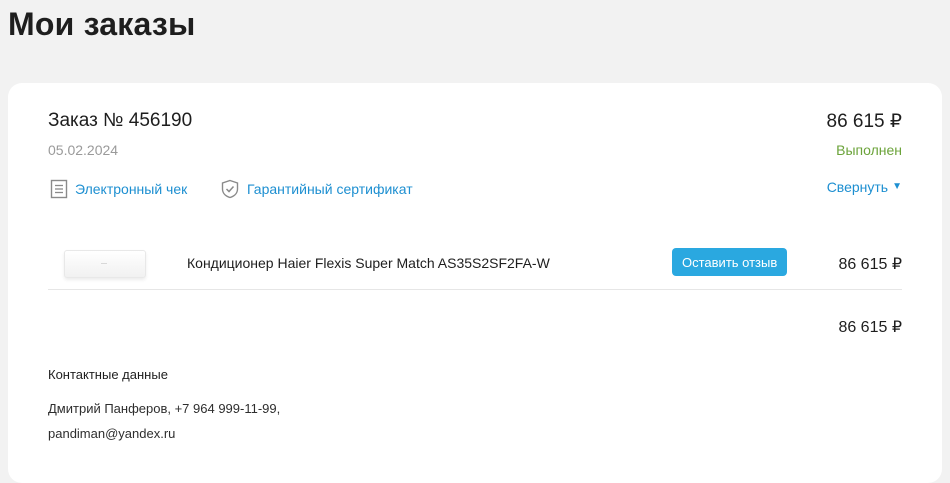  I want to click on collapse-toggle: Свернуть ▼, so click(864, 187).